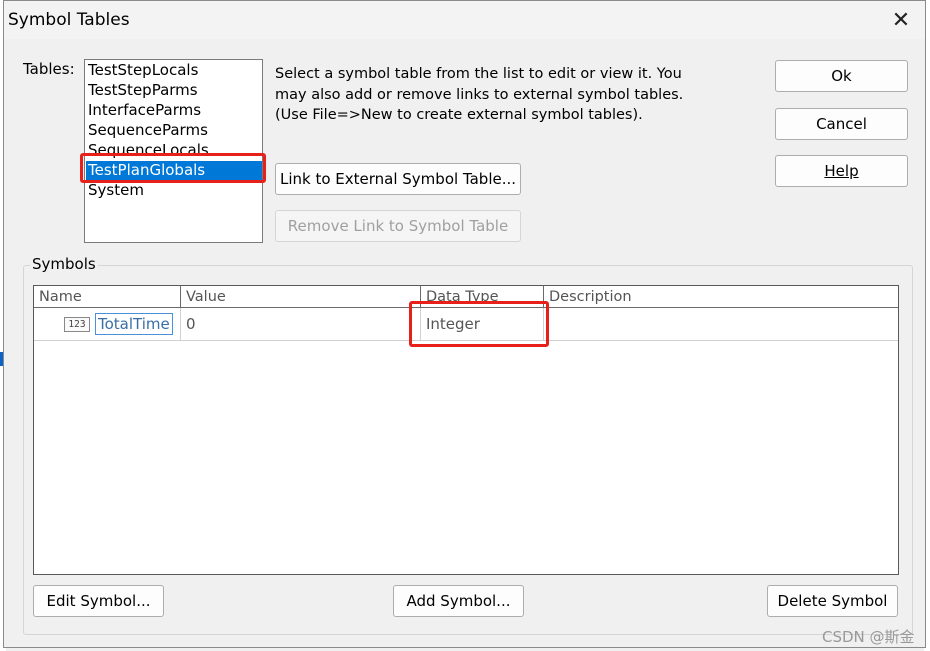  Describe the element at coordinates (464, 20) in the screenshot. I see `title-bar: Symbol Tables ✕` at that location.